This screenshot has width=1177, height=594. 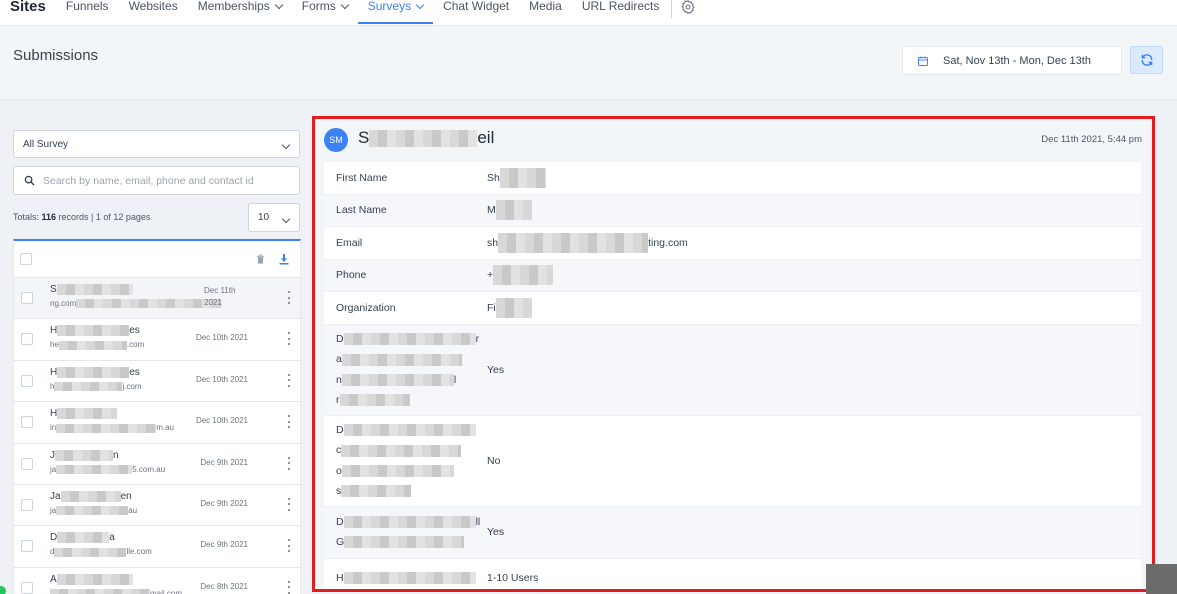 I want to click on nav-item-websites: Websites, so click(x=153, y=12).